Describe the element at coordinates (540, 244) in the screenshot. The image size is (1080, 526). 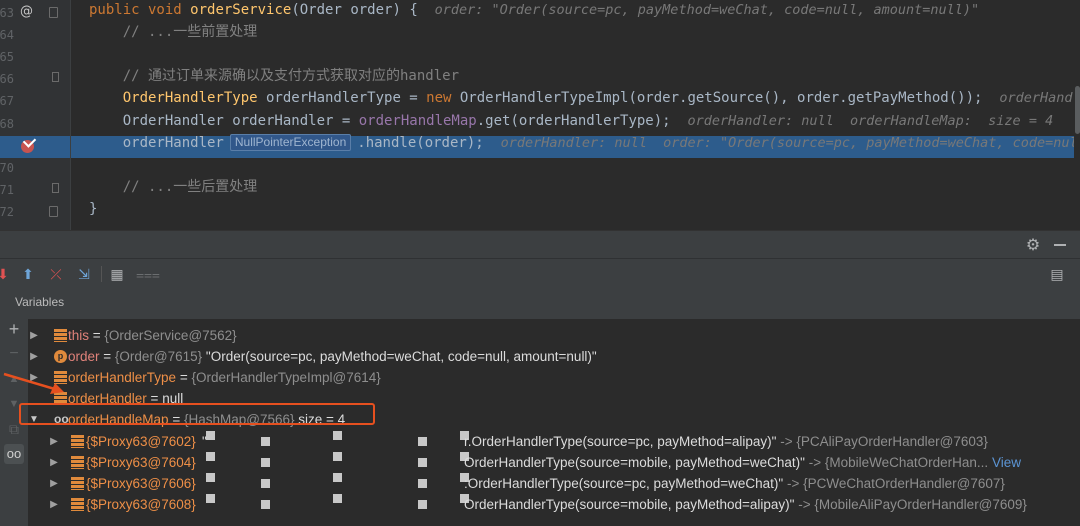
I see `debug-panel-header: ⚙` at that location.